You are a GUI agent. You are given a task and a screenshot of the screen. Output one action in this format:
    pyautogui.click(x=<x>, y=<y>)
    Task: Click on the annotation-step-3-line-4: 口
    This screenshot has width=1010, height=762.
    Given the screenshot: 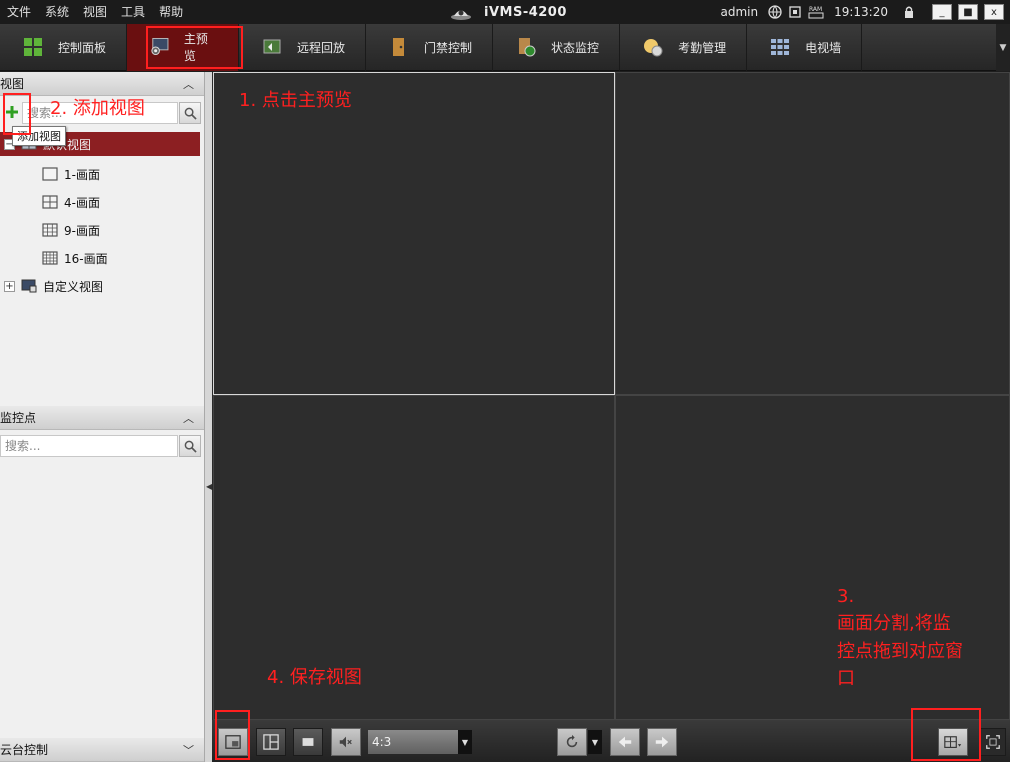 What is the action you would take?
    pyautogui.click(x=846, y=678)
    